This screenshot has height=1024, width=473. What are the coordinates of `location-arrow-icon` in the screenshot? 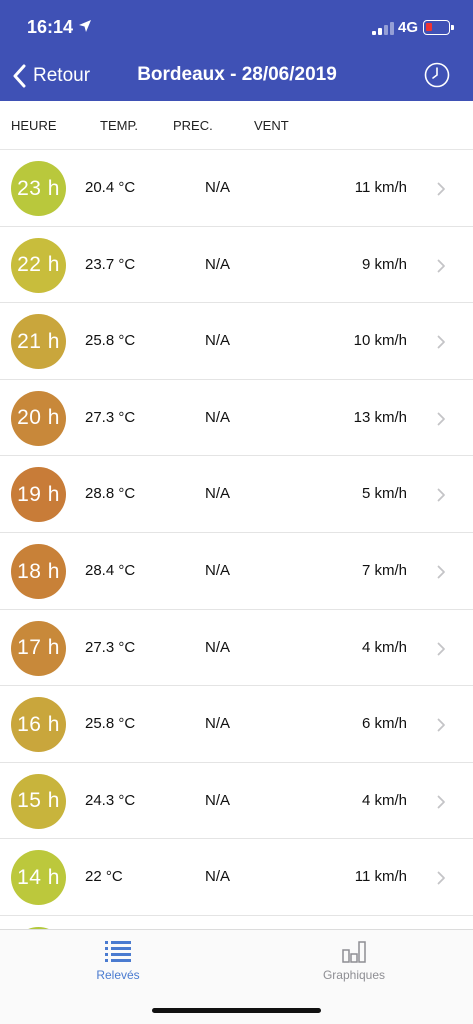 It's located at (85, 26).